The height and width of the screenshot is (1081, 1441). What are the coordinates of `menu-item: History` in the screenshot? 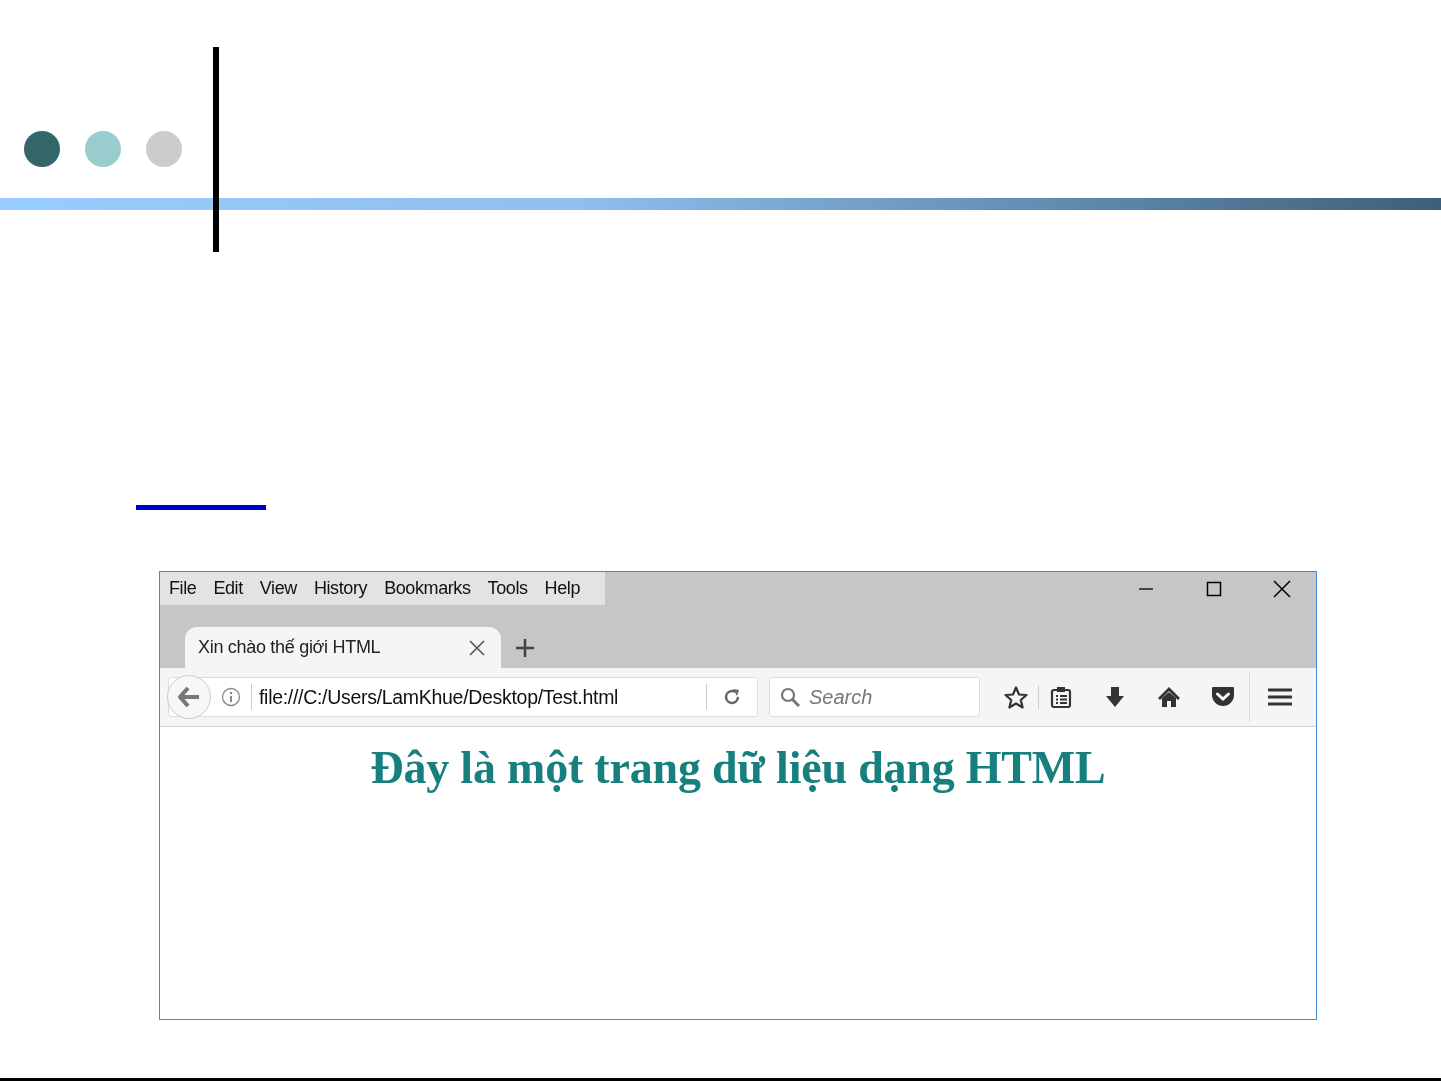 It's located at (344, 588).